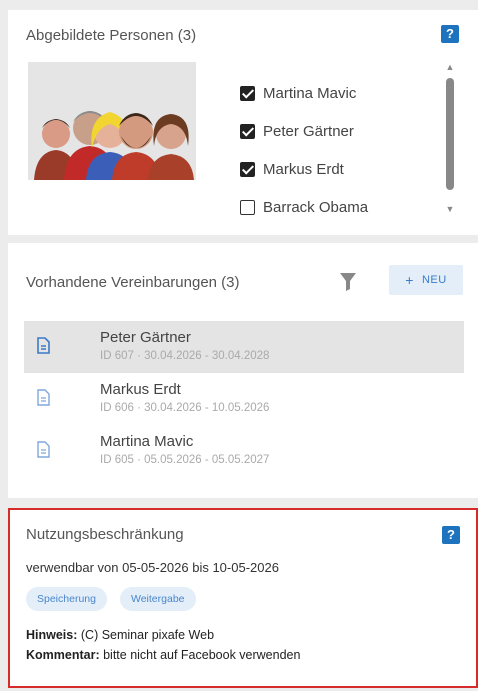  What do you see at coordinates (152, 567) in the screenshot?
I see `usage-validity: verwendbar von 05-05-2026 bis 10-05-2026` at bounding box center [152, 567].